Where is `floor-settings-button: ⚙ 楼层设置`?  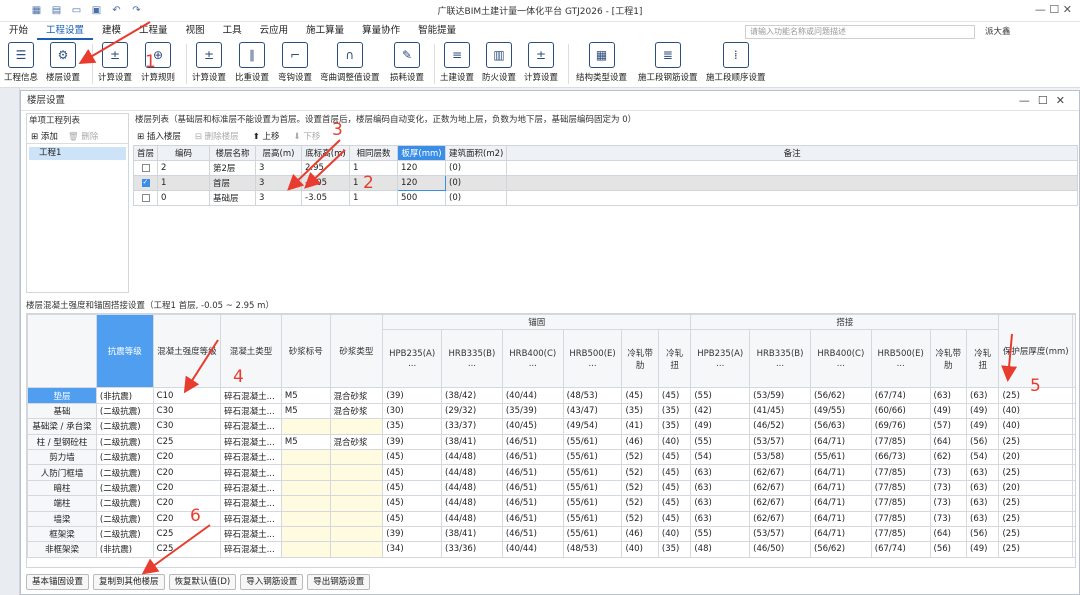
floor-settings-button: ⚙ 楼层设置 is located at coordinates (63, 62).